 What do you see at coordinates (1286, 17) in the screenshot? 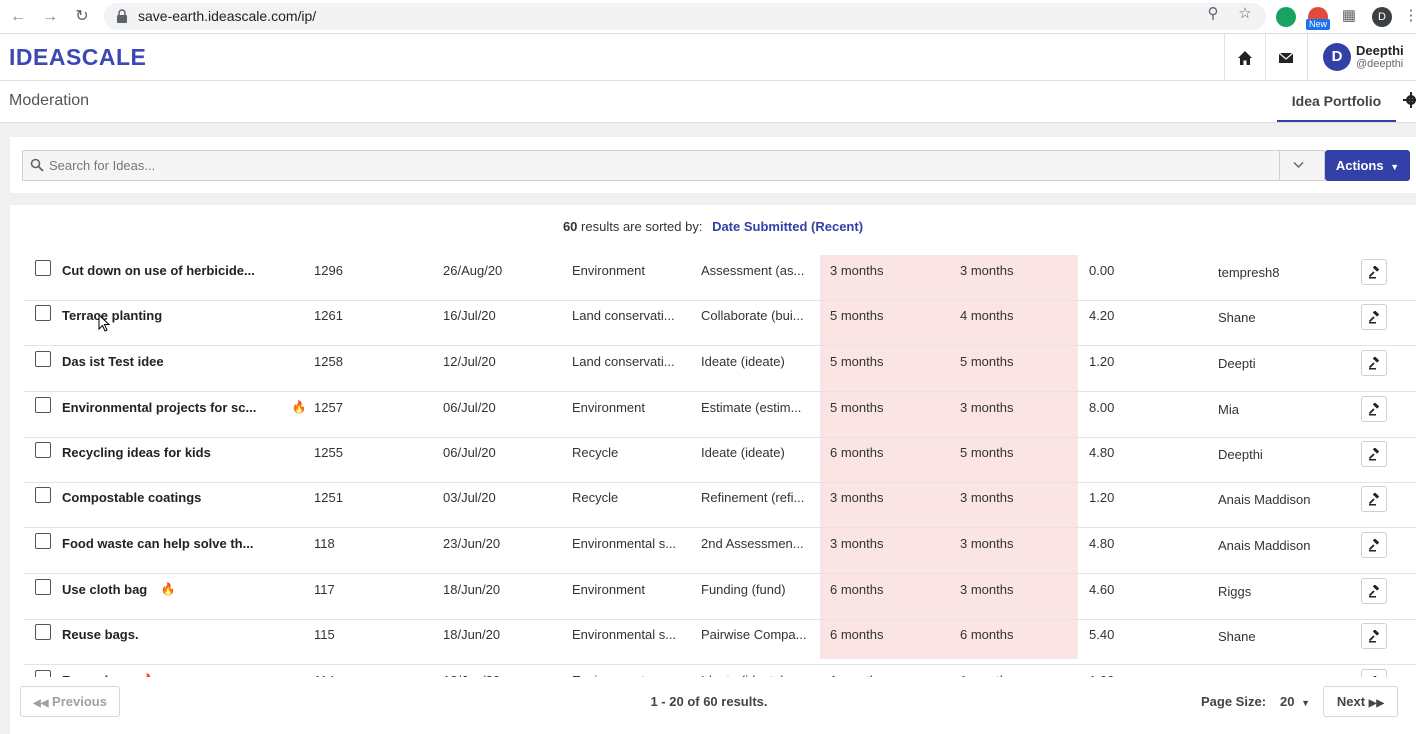
I see `grammarly-extension-icon` at bounding box center [1286, 17].